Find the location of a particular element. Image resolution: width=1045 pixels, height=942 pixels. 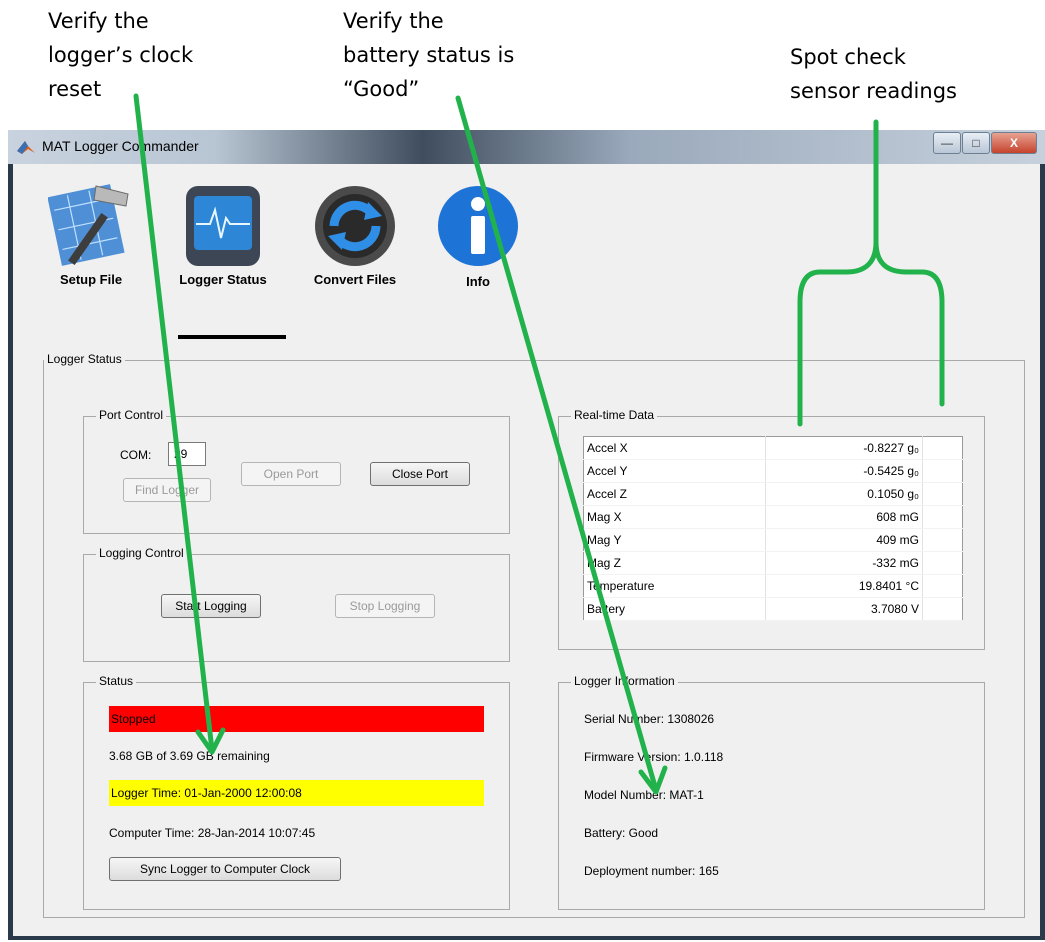

callout-clock: Verify the logger’s clock reset is located at coordinates (120, 55).